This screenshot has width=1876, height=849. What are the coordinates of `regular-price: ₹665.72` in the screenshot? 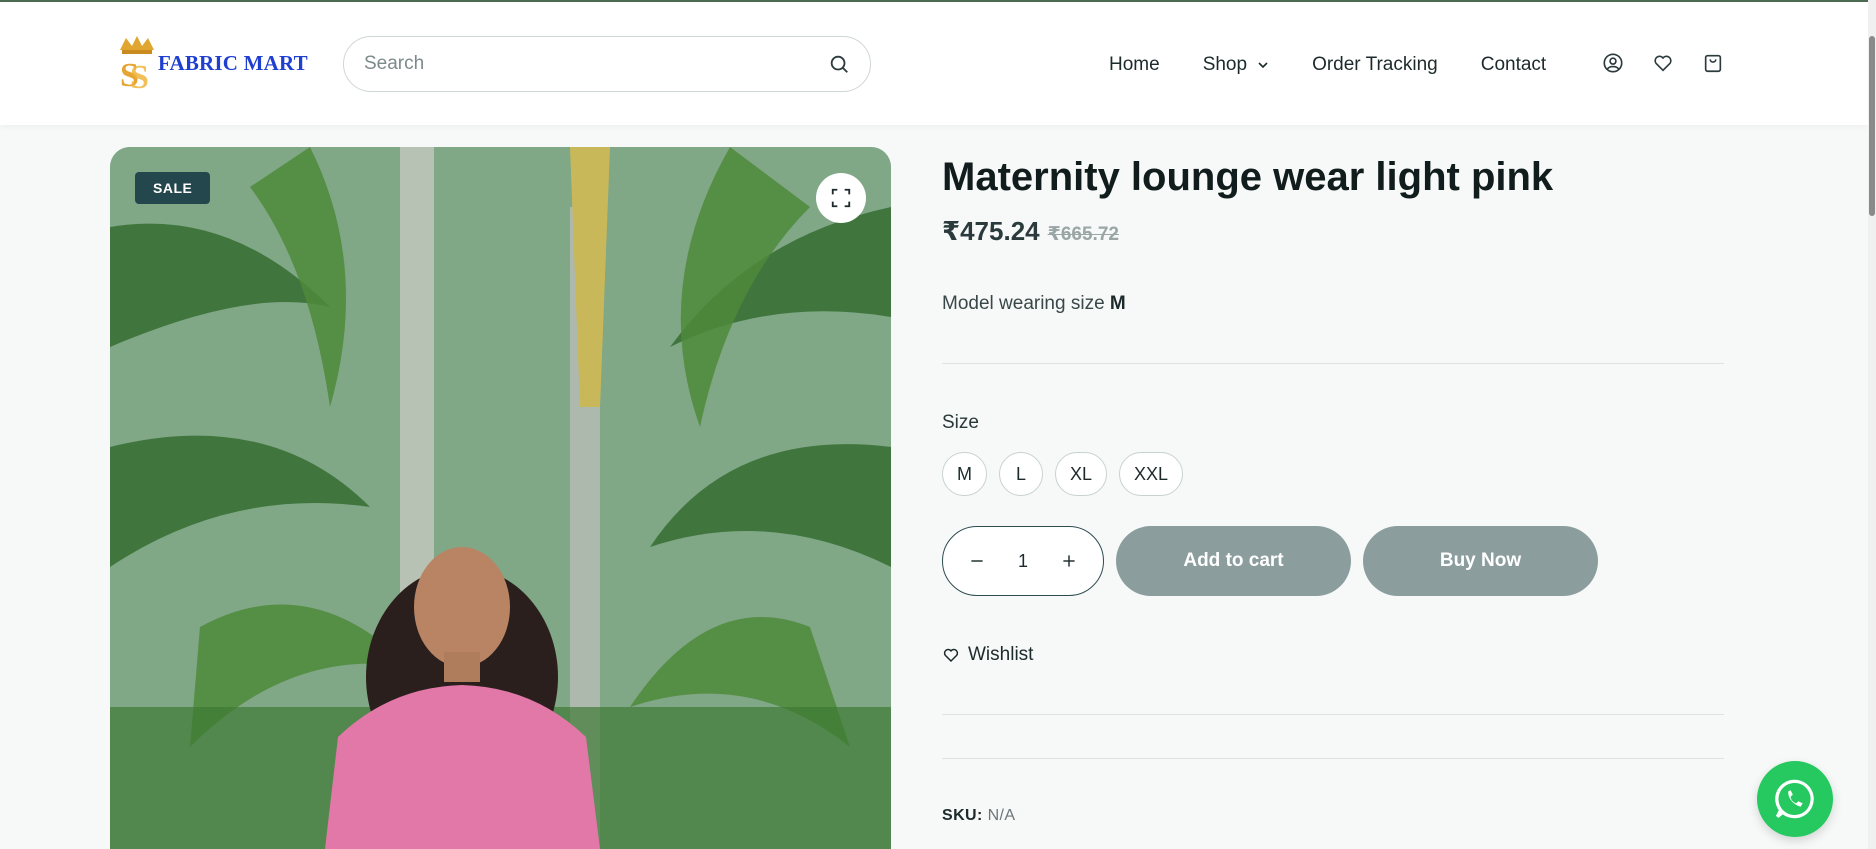 It's located at (1083, 234).